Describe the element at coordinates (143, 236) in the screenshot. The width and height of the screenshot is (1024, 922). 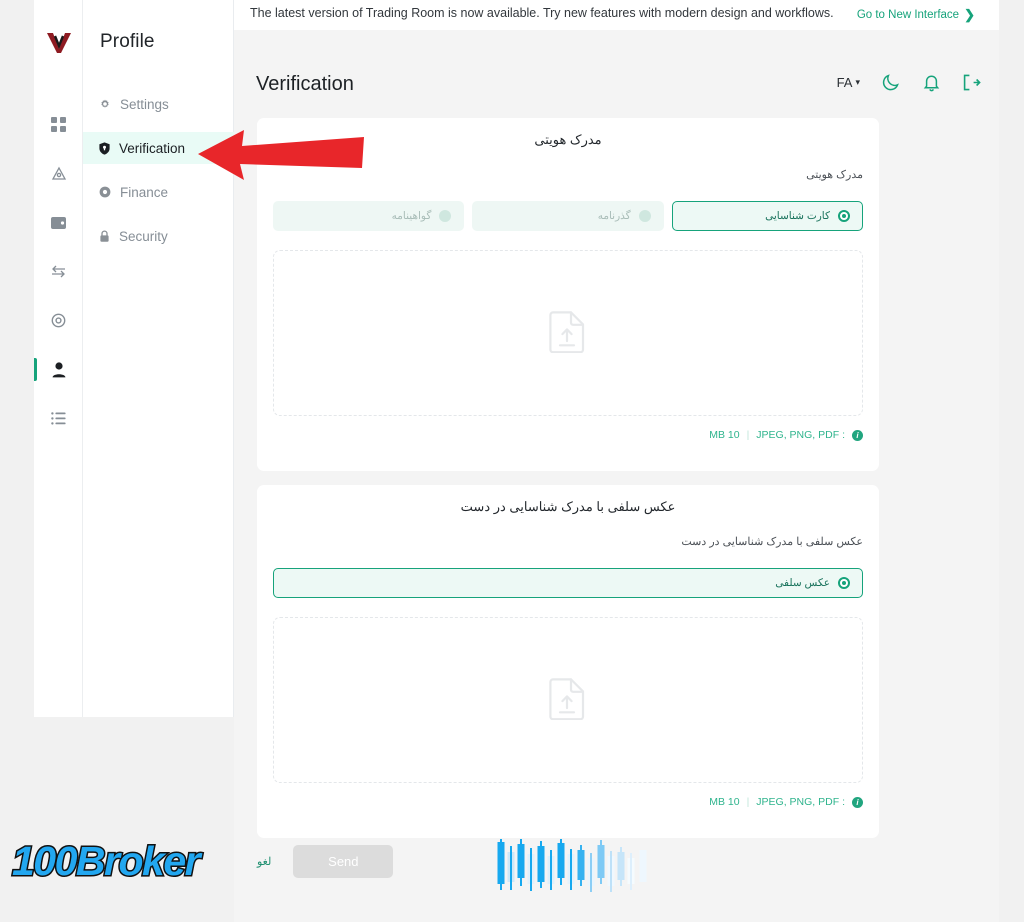
I see `sidebar-item-label: Security` at that location.